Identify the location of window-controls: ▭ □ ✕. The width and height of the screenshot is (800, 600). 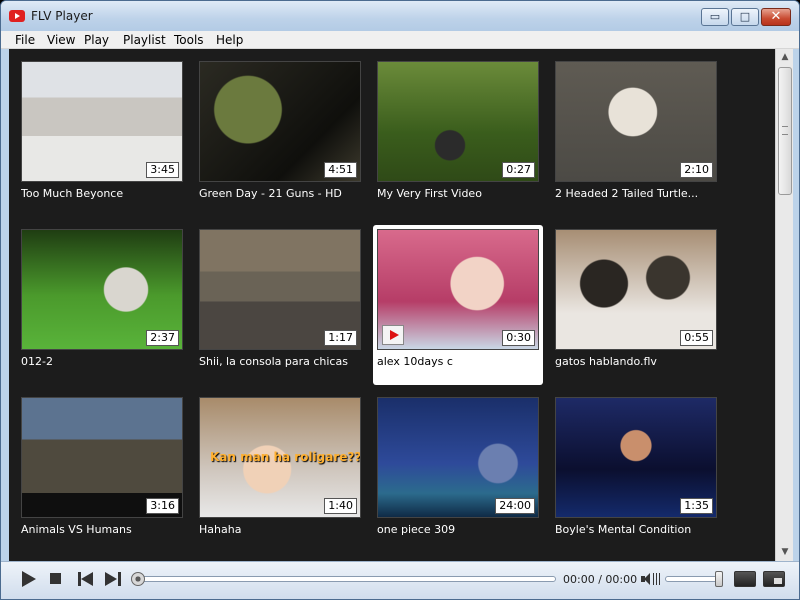
(745, 17).